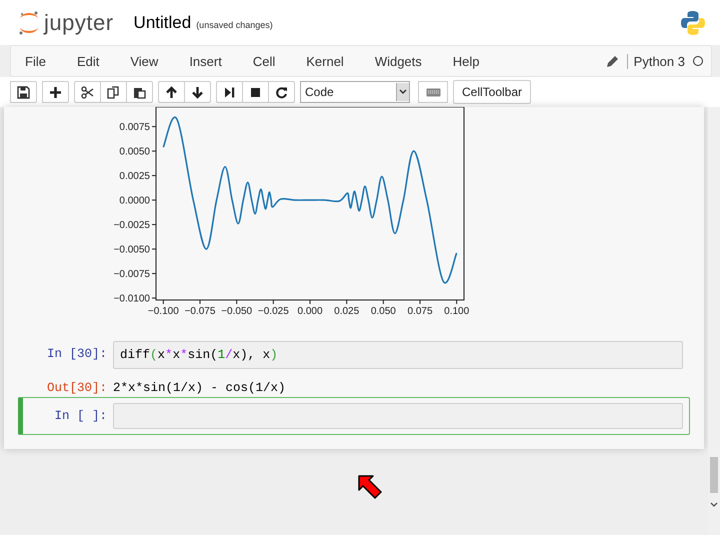 The width and height of the screenshot is (720, 535). What do you see at coordinates (134, 128) in the screenshot?
I see `y-tick-label: 0.0075` at bounding box center [134, 128].